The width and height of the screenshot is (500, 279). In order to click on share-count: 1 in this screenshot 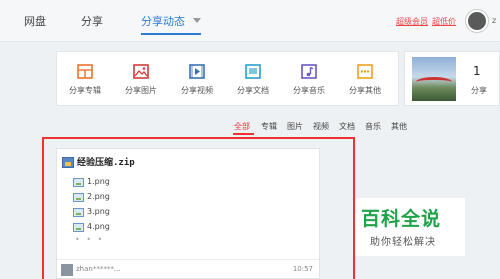, I will do `click(477, 71)`.